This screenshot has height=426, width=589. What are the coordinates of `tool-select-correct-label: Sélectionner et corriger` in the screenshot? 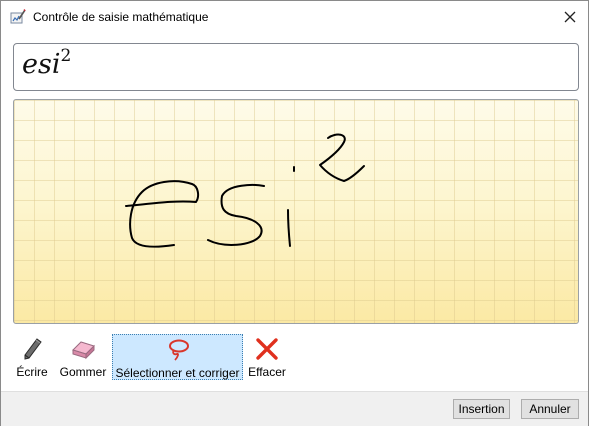 It's located at (177, 373).